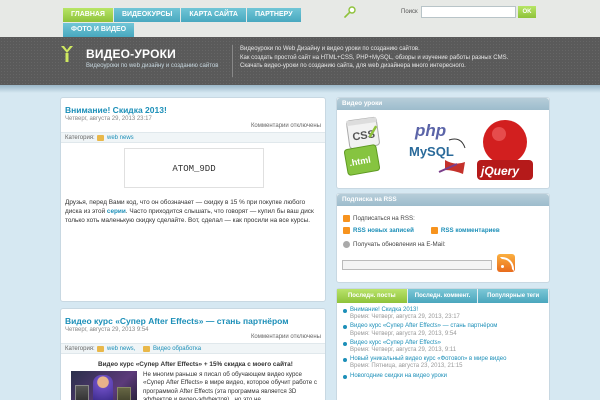  I want to click on magnifier-icon, so click(350, 12).